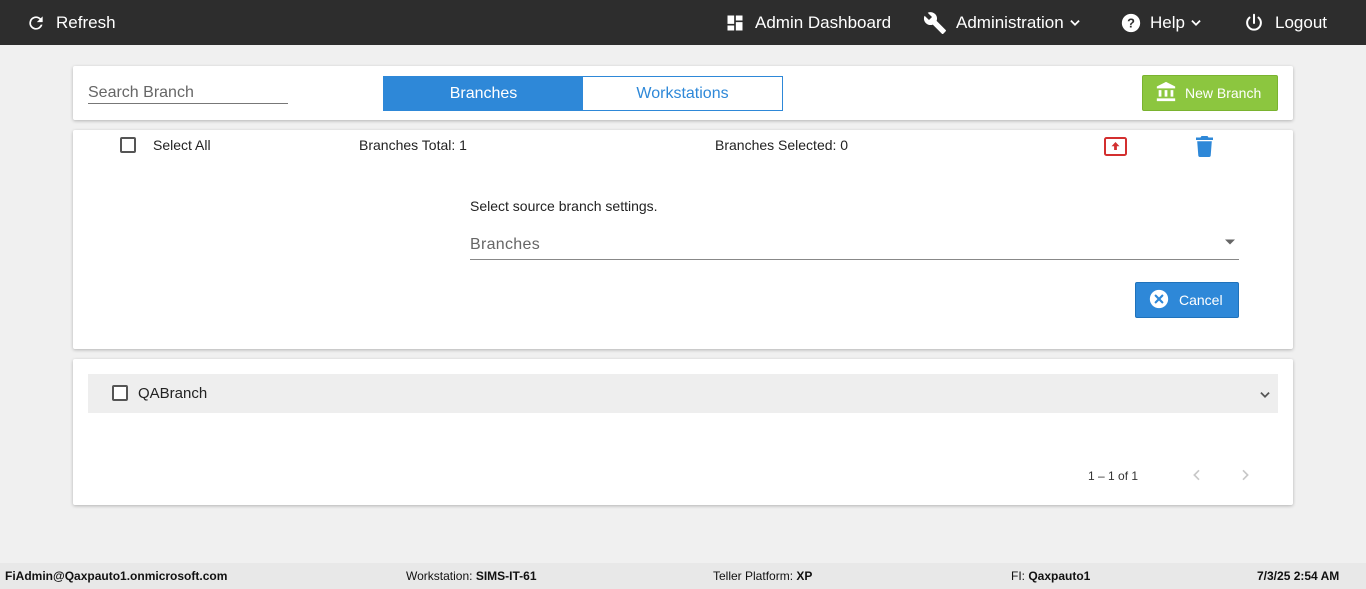  What do you see at coordinates (1167, 22) in the screenshot?
I see `help-label: Help` at bounding box center [1167, 22].